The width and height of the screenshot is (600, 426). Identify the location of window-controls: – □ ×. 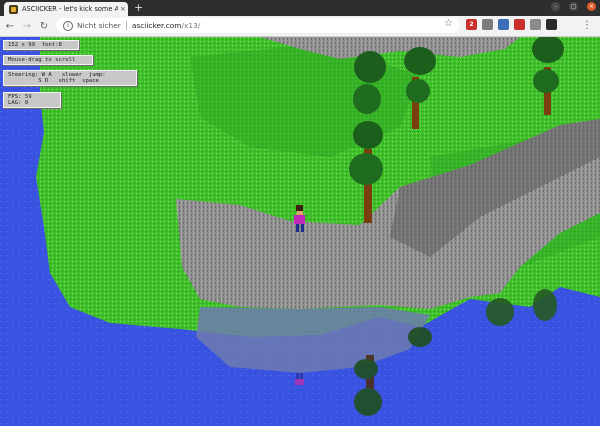
(573, 6).